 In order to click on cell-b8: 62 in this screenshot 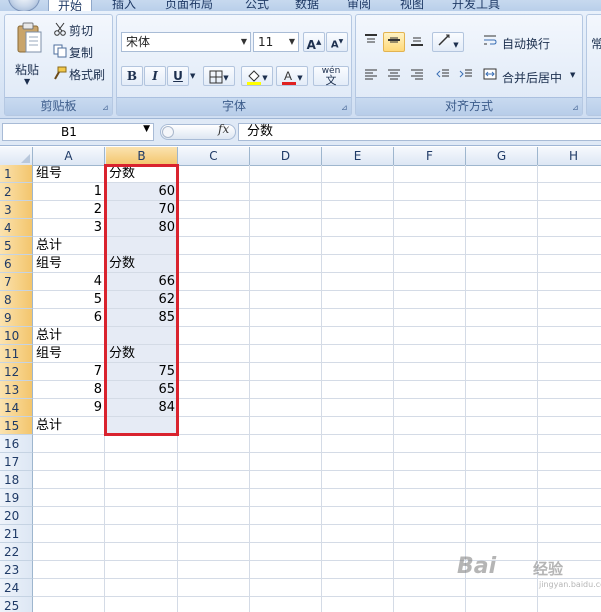, I will do `click(142, 300)`.